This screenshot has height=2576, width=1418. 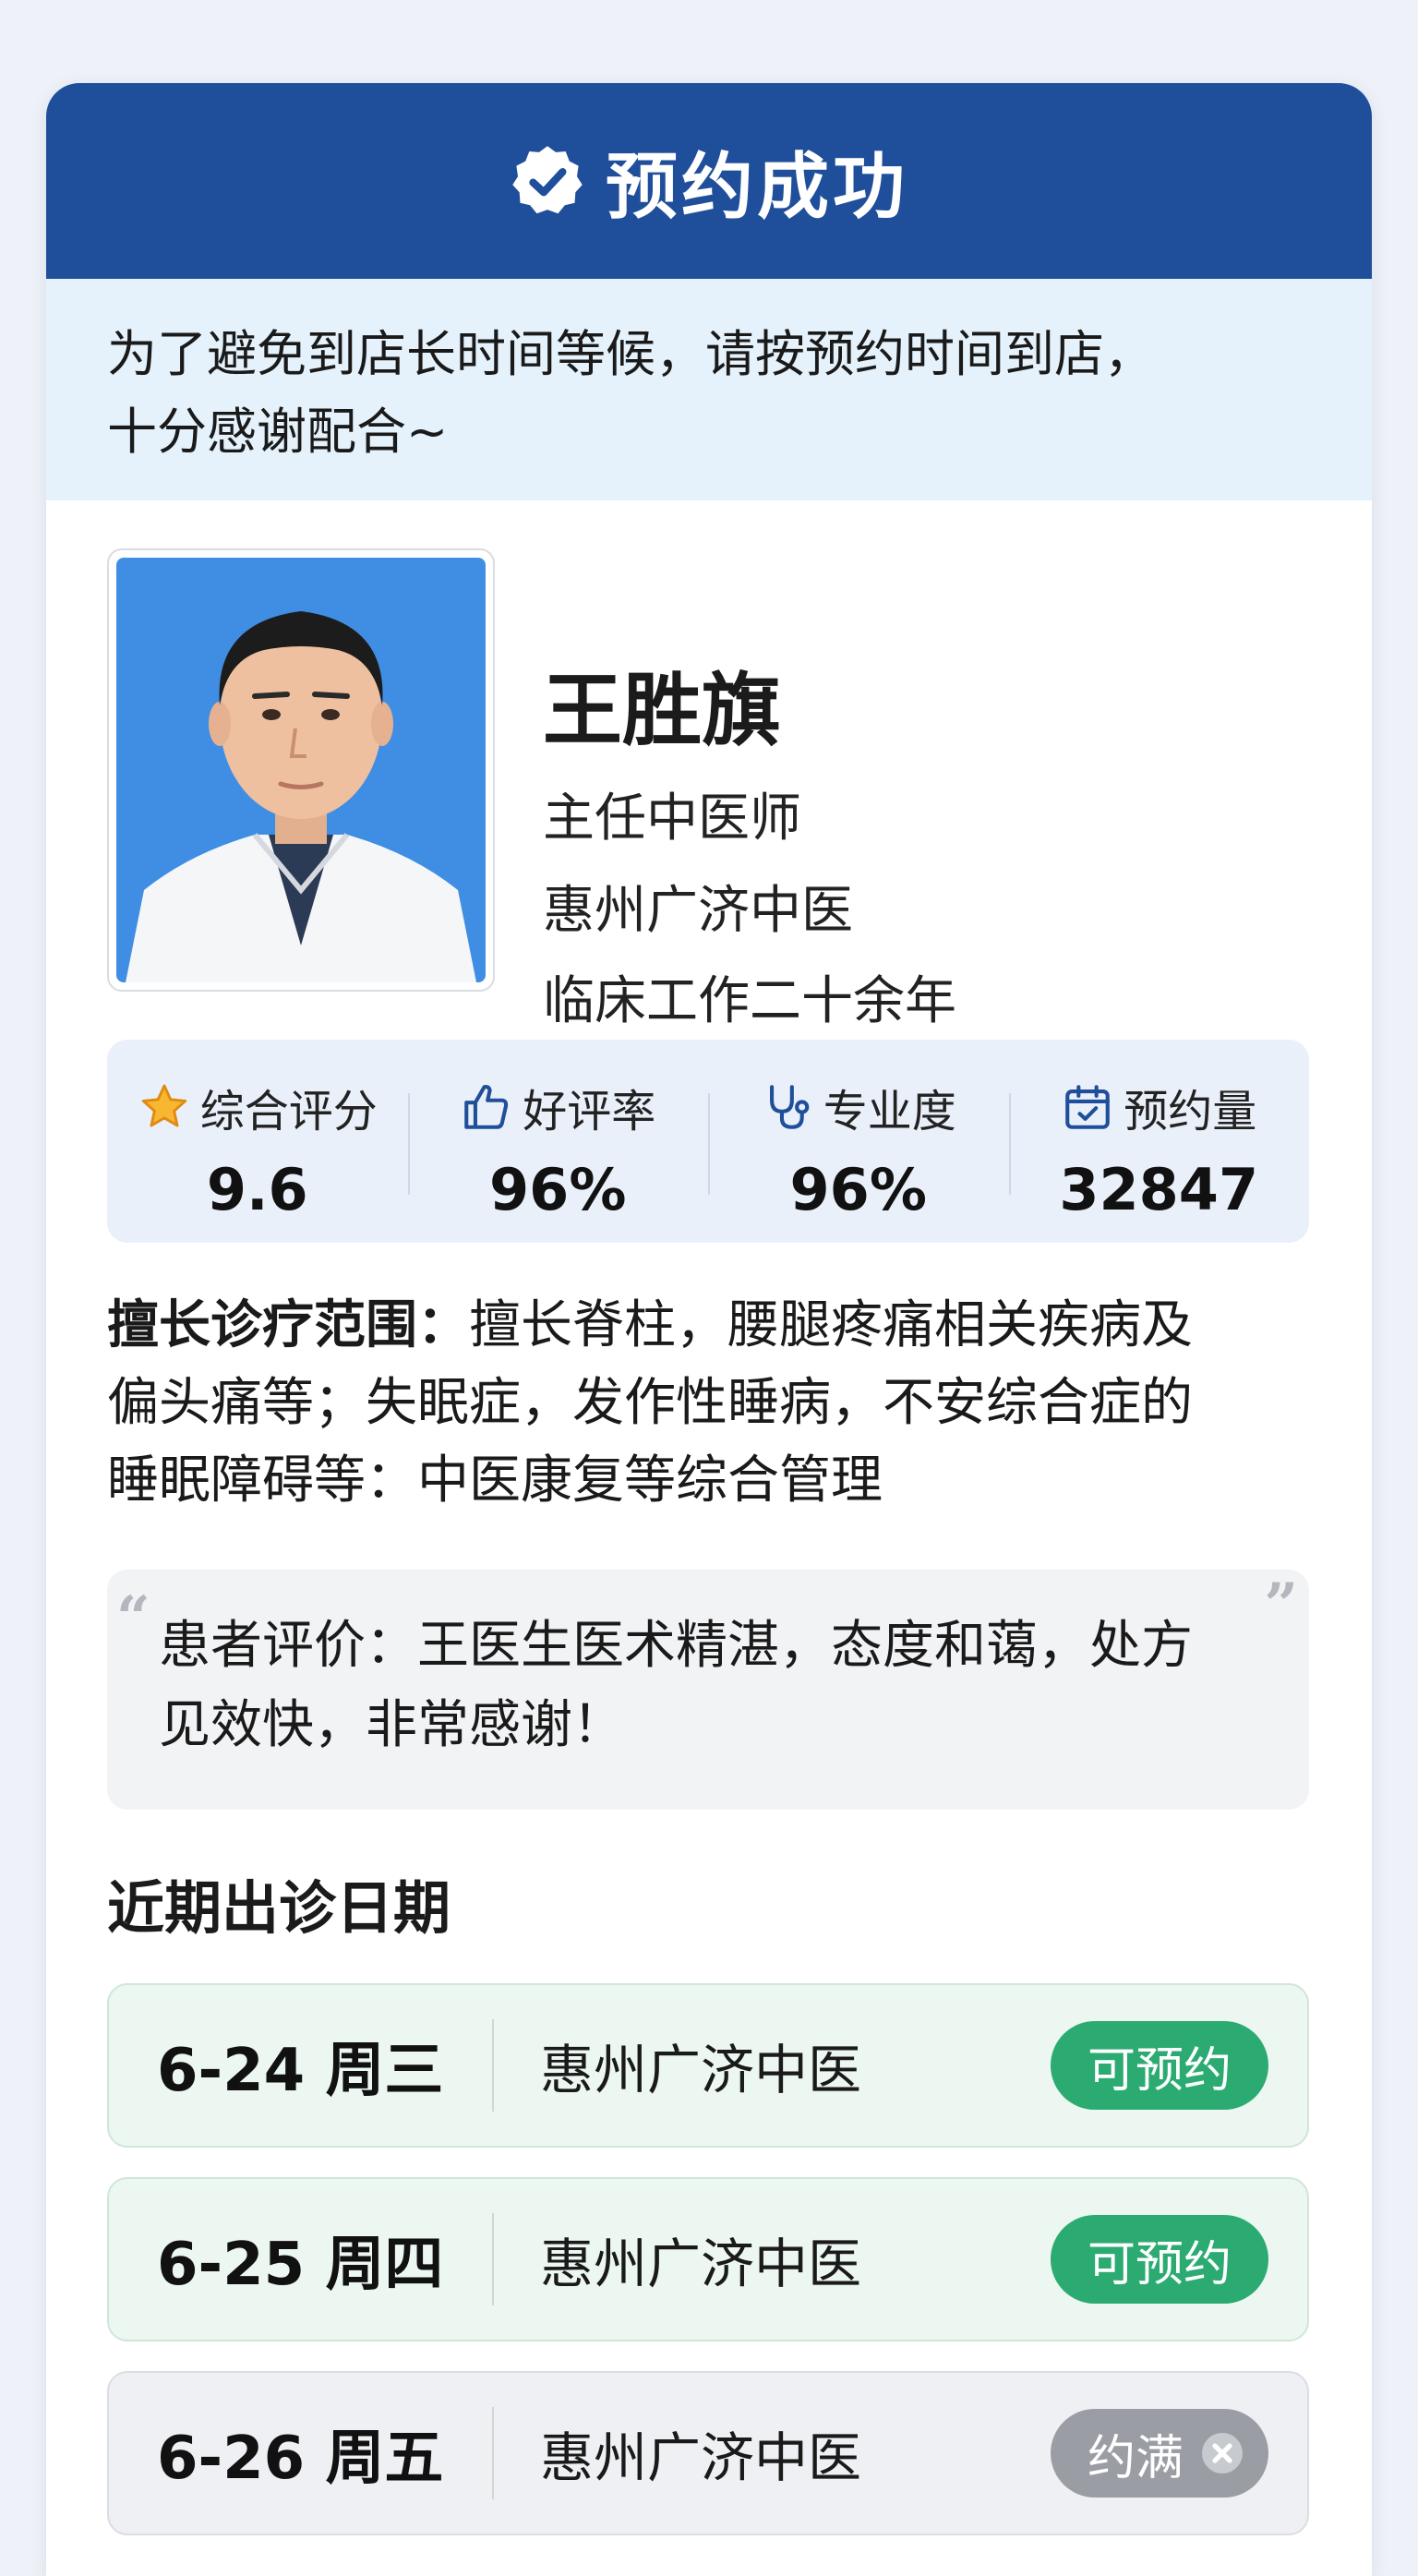 I want to click on close-circle-icon, so click(x=1223, y=2453).